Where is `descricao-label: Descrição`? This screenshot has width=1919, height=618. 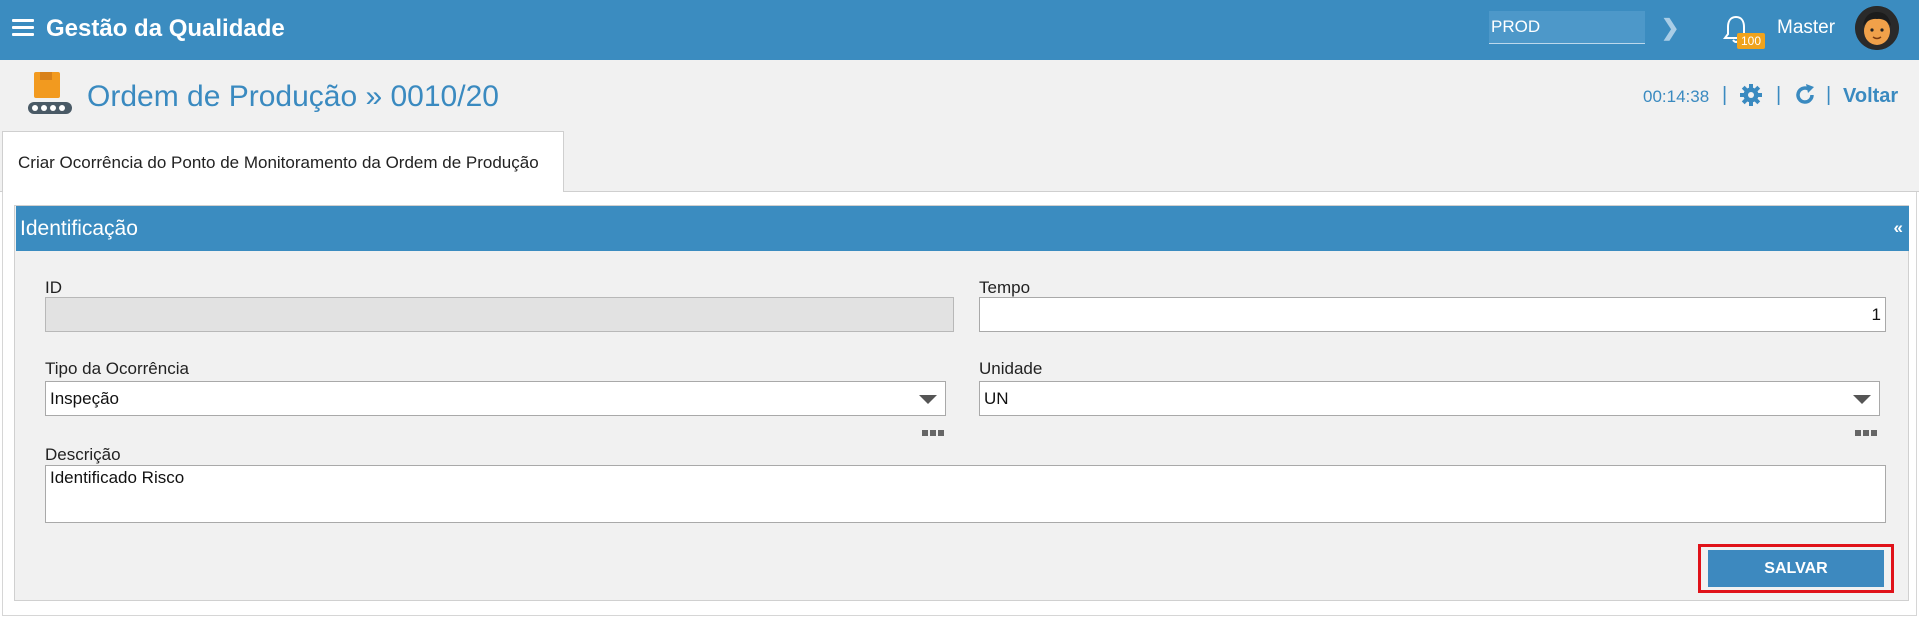 descricao-label: Descrição is located at coordinates (83, 454).